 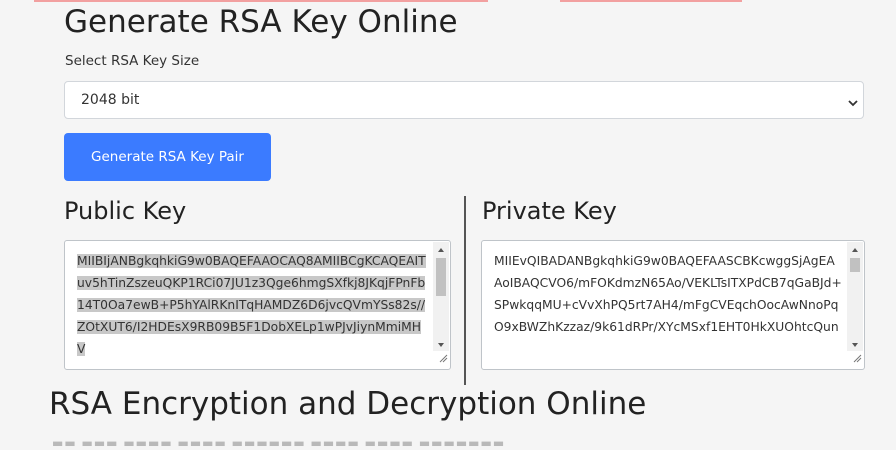 I want to click on page-title: Generate RSA Key Online, so click(x=261, y=22).